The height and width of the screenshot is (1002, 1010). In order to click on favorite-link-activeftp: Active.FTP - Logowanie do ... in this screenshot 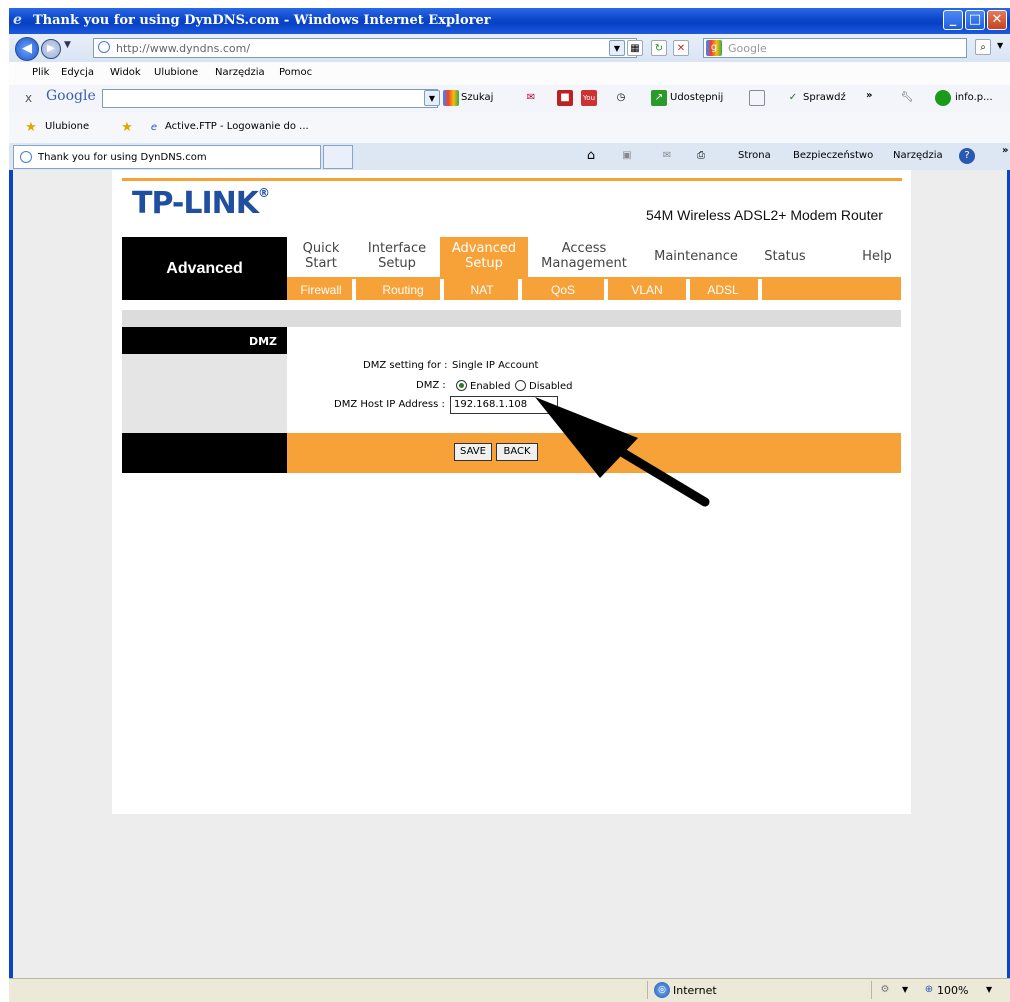, I will do `click(237, 126)`.